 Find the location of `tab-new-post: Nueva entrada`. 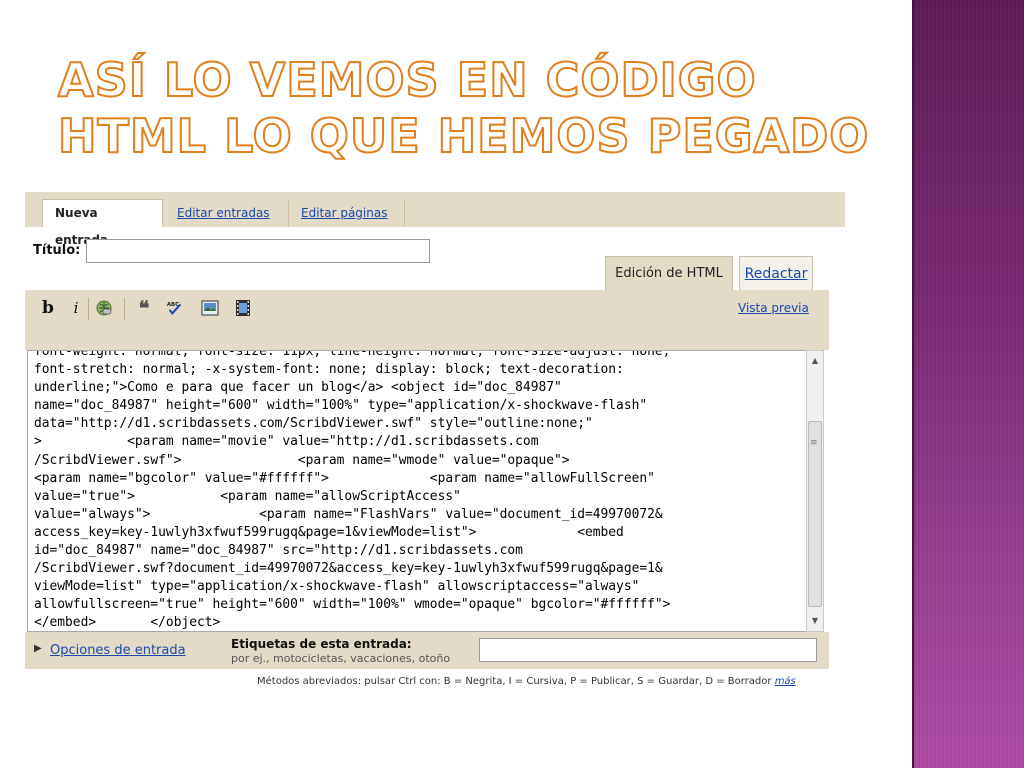

tab-new-post: Nueva entrada is located at coordinates (102, 223).